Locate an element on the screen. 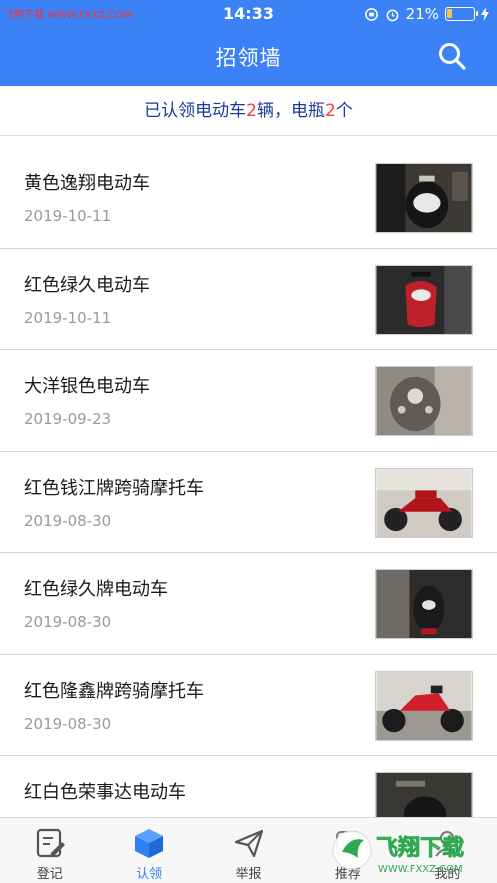 The image size is (497, 883). app-header: 飞翔下载 WWW.FXXZ.COM 14:33 21% 招领墙 is located at coordinates (248, 43).